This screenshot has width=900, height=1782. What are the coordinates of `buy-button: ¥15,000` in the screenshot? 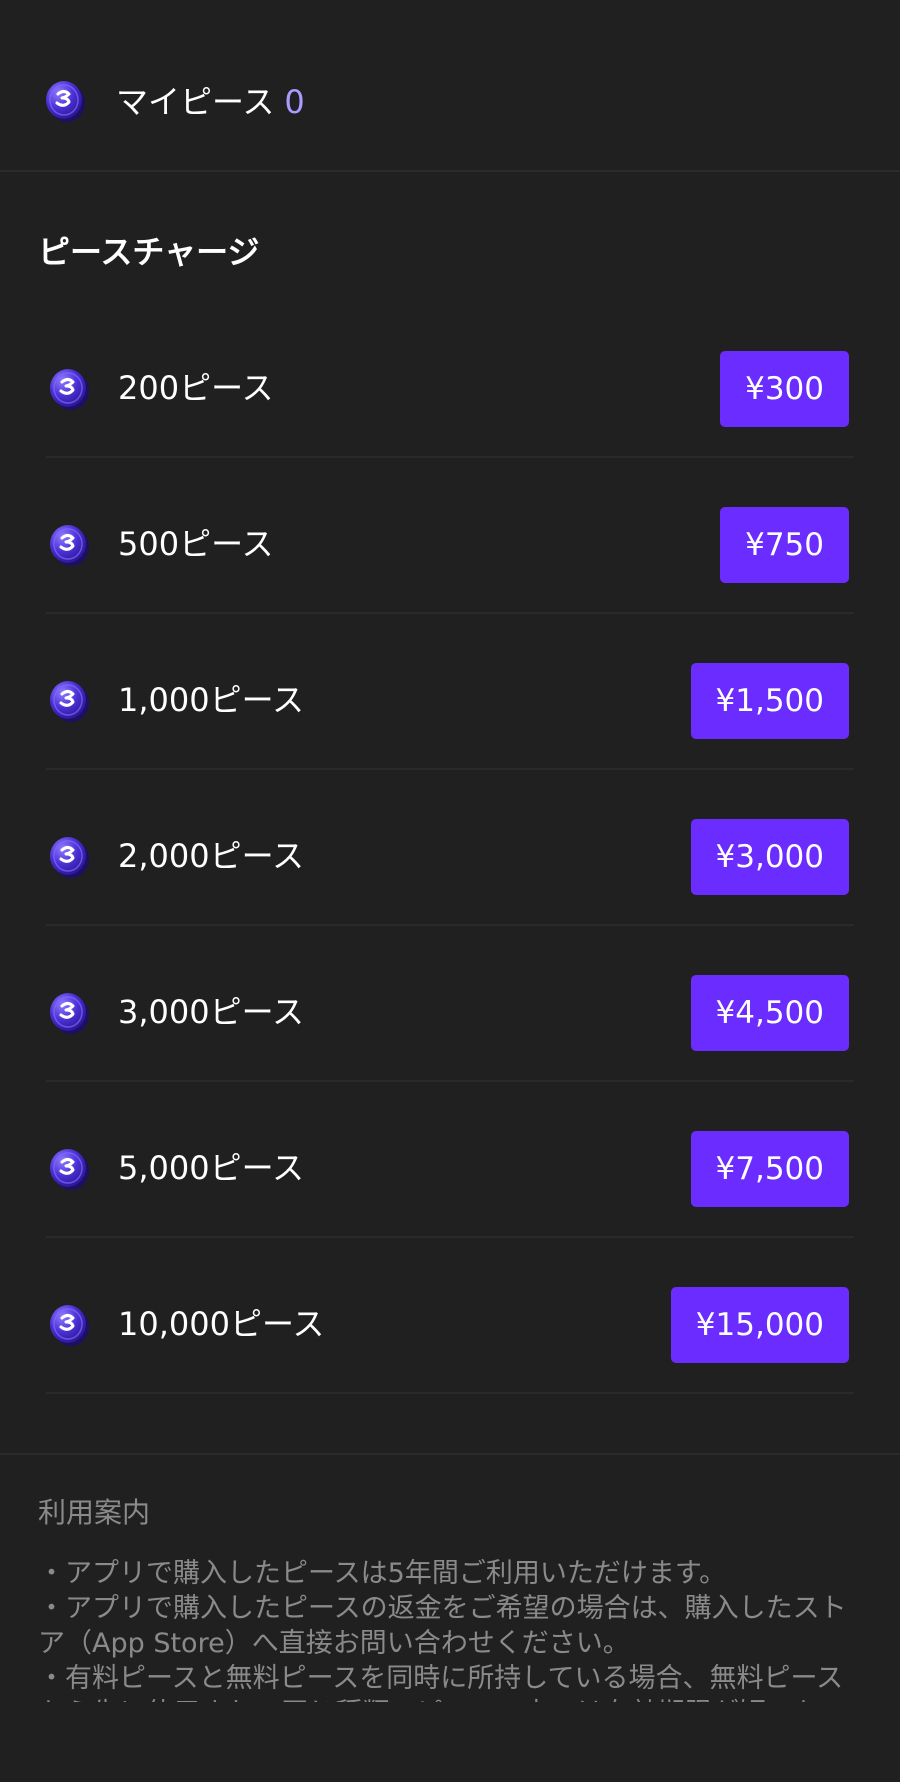 It's located at (759, 1325).